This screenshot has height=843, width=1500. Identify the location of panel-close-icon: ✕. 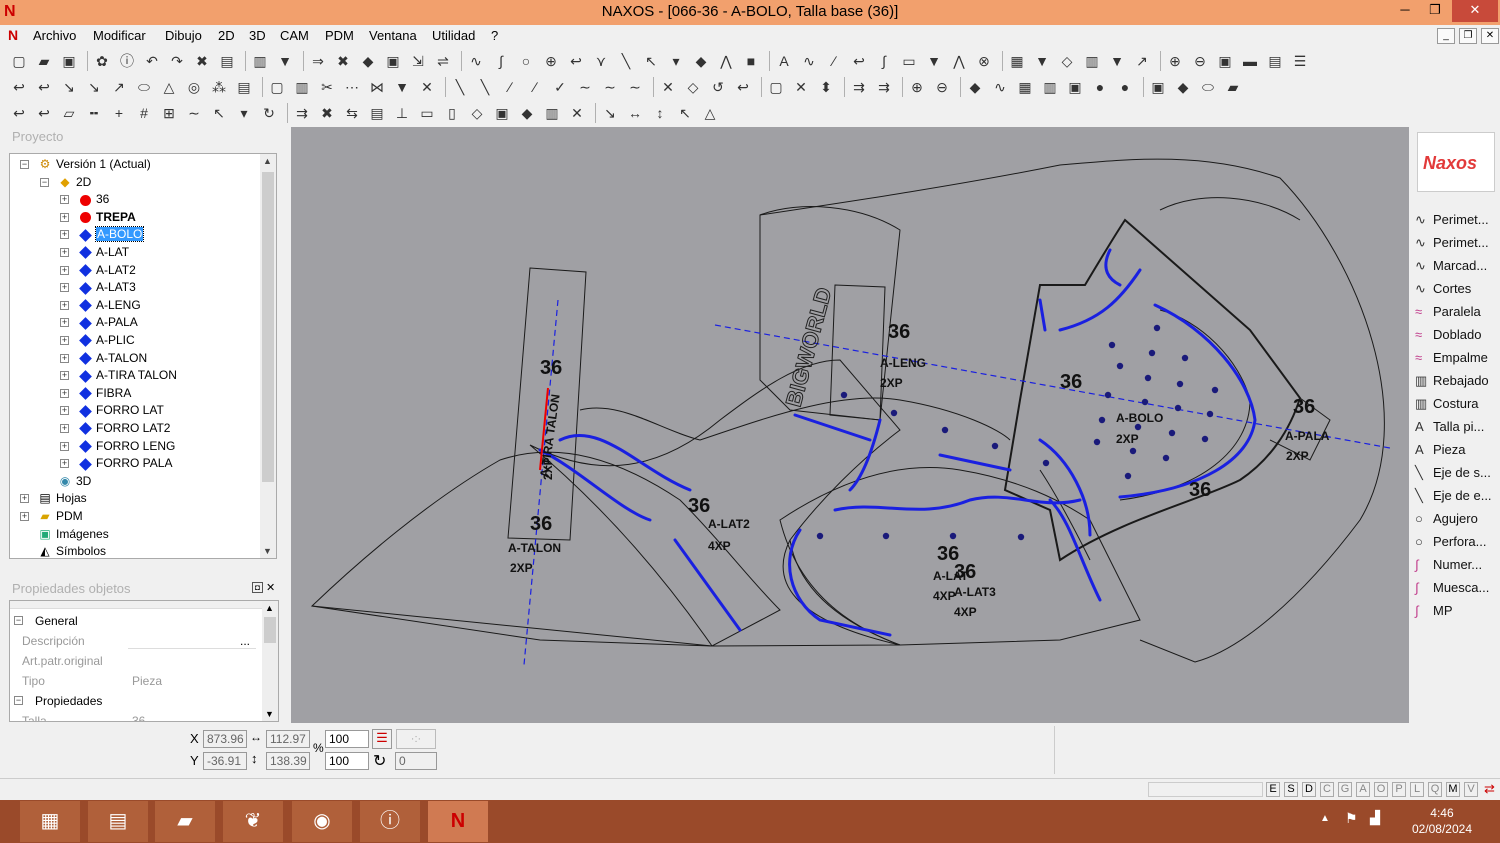
(270, 587).